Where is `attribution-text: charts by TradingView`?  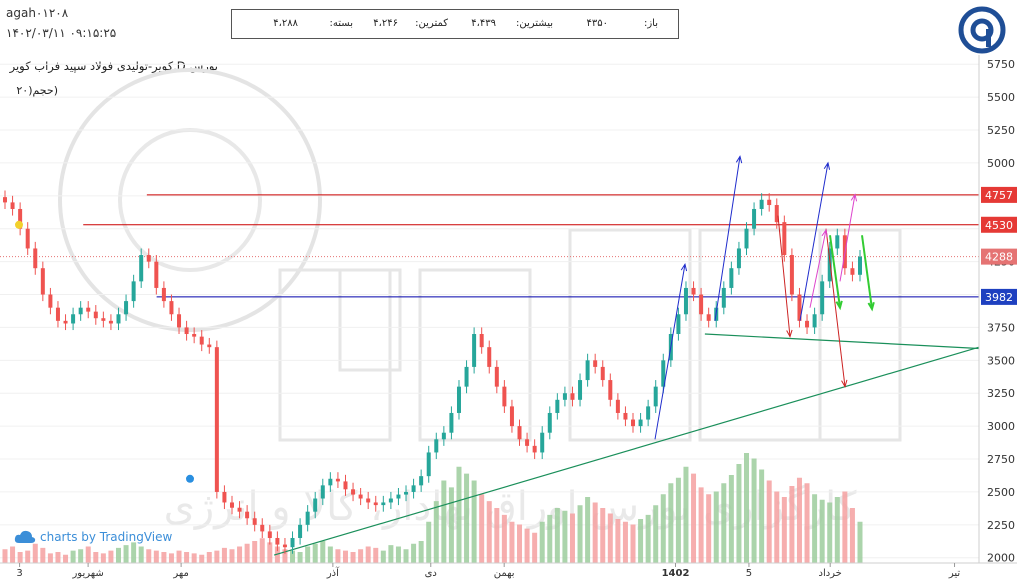 attribution-text: charts by TradingView is located at coordinates (106, 537).